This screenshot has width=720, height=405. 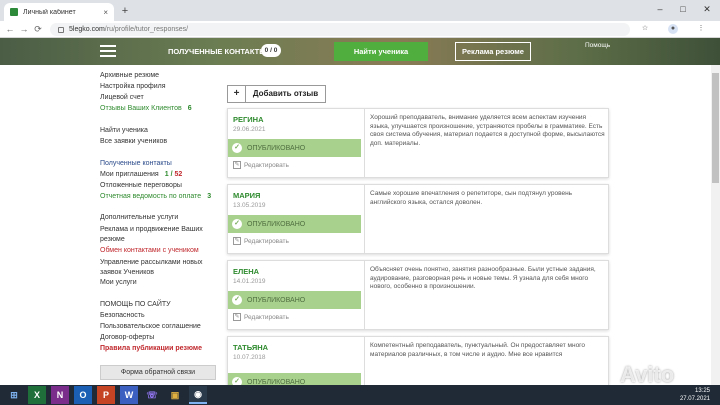 I want to click on sidebar-item-profile-settings: Настройка профиля, so click(x=133, y=86).